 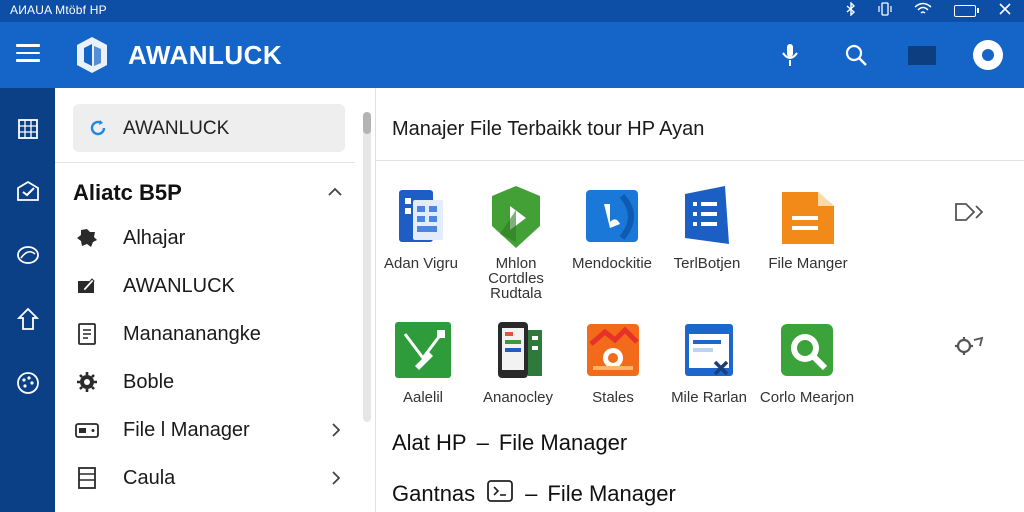 I want to click on app-title: AWANLUCK, so click(x=205, y=55).